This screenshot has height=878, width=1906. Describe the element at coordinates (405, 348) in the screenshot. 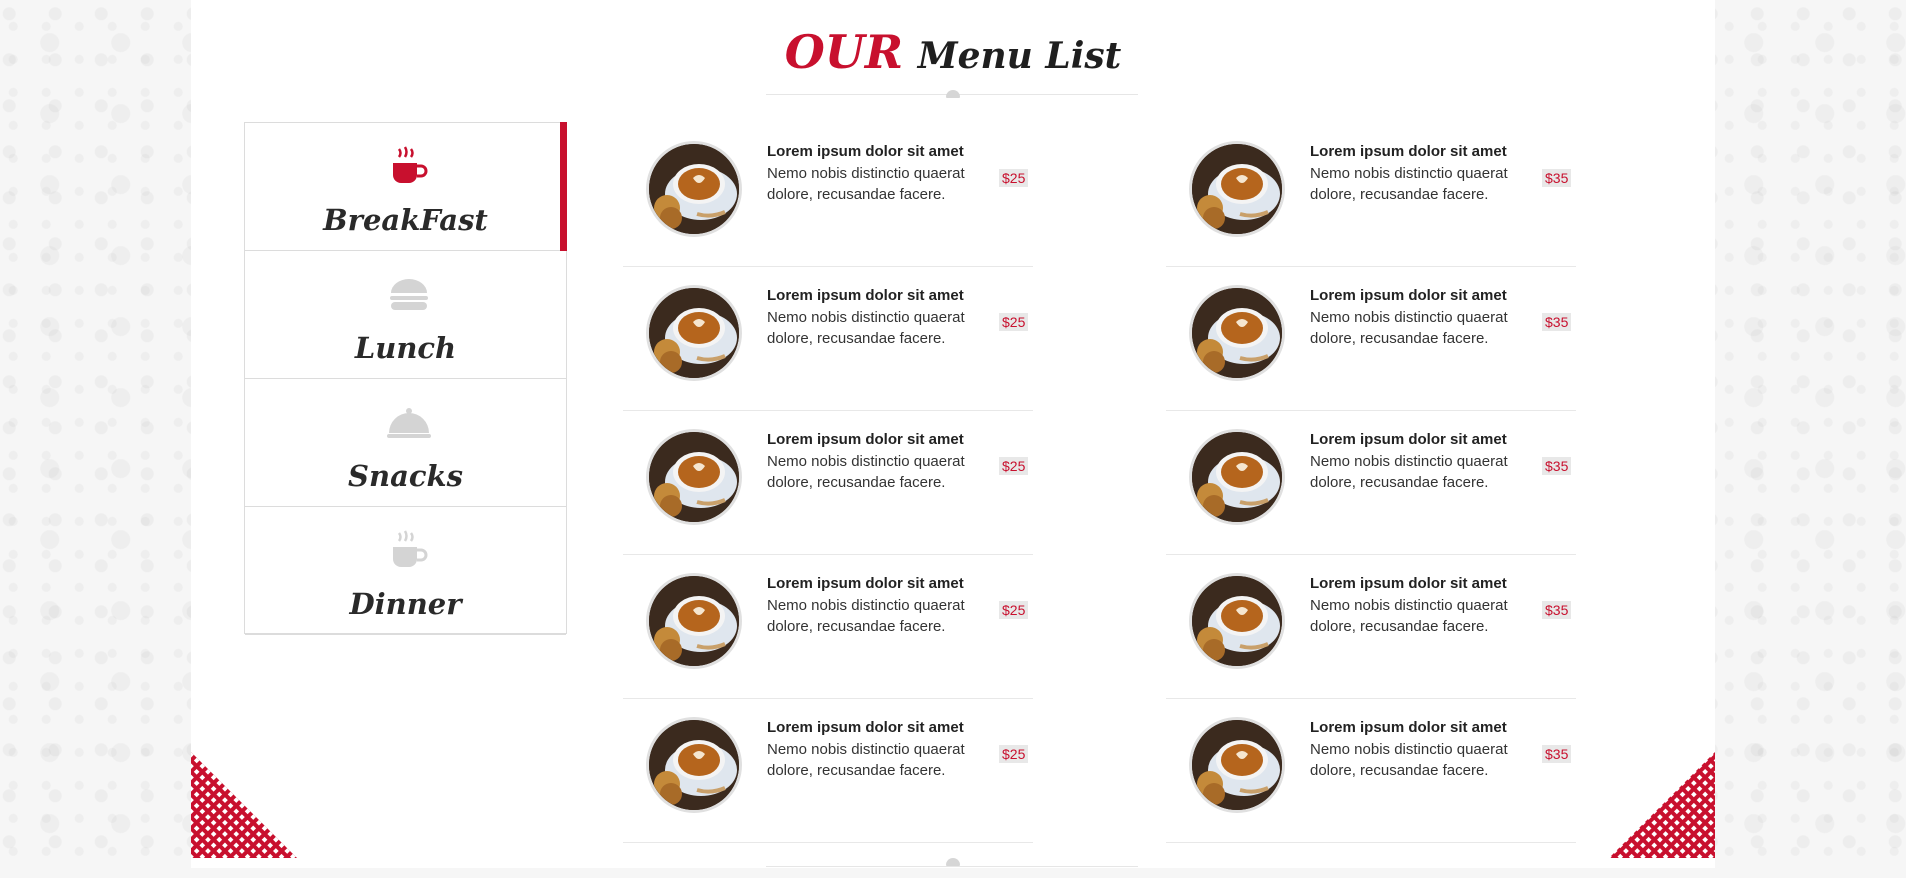

I see `tab-label: Lunch` at that location.